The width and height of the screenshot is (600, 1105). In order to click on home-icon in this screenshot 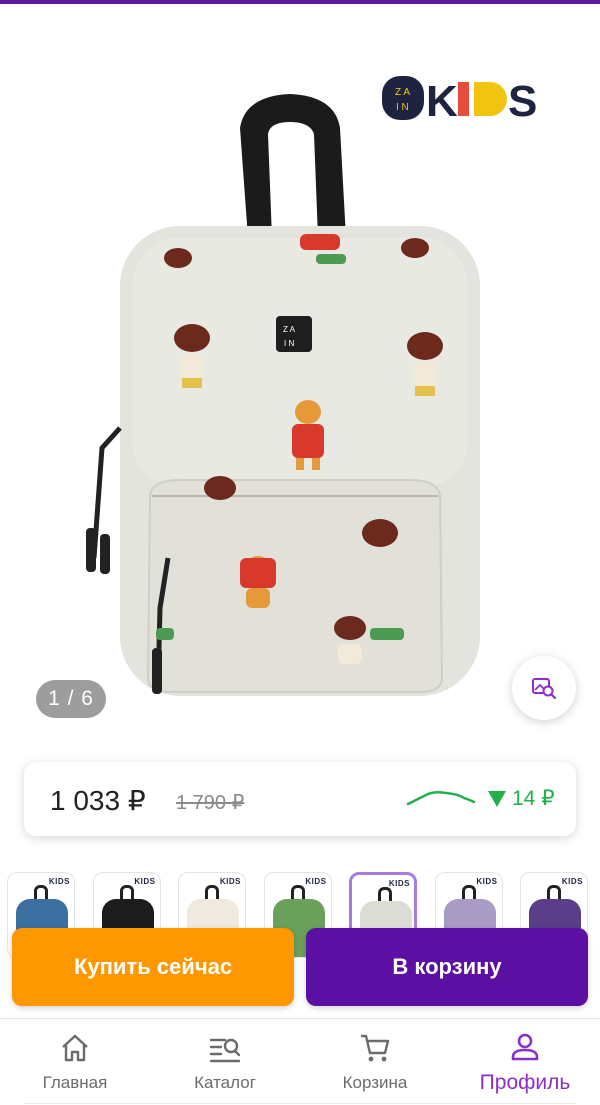, I will do `click(75, 1048)`.